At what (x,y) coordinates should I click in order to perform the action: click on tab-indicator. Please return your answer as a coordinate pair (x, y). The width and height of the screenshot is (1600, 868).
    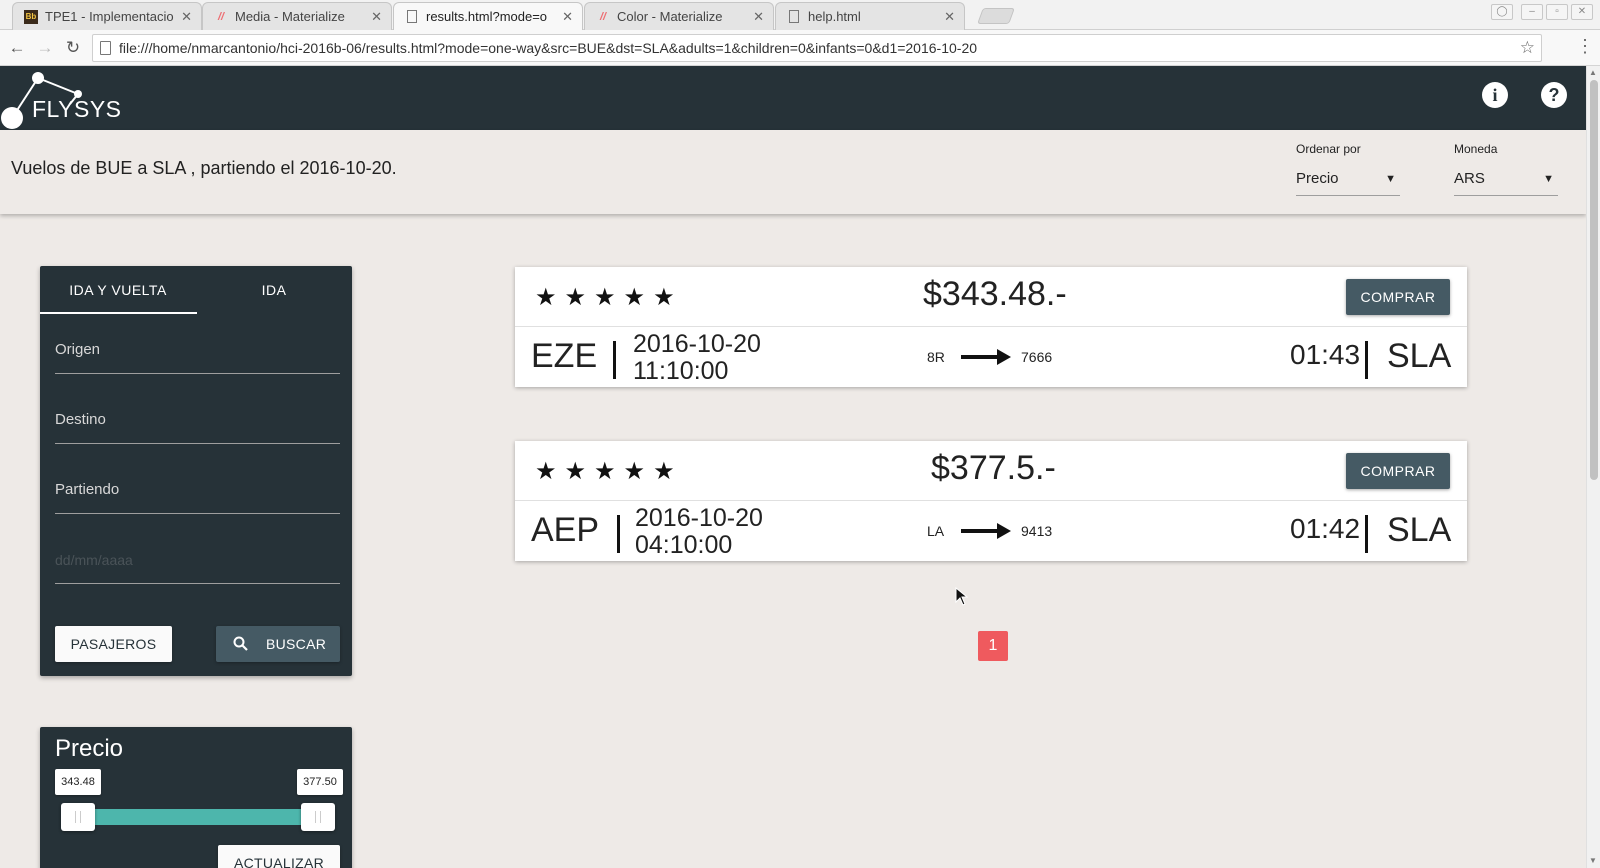
    Looking at the image, I should click on (118, 313).